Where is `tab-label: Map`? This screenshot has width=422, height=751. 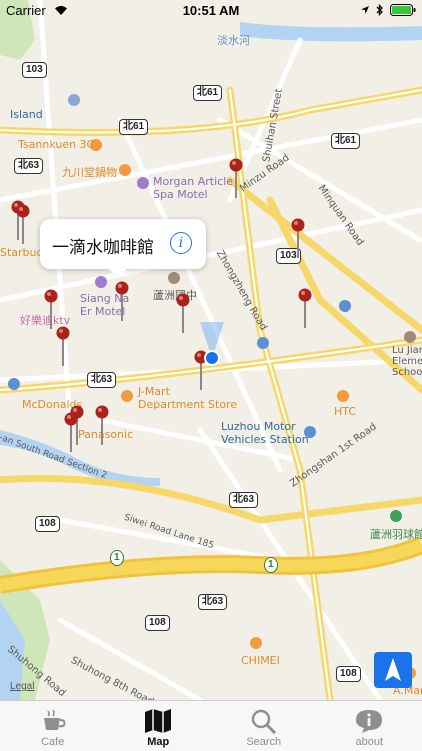
tab-label: Map is located at coordinates (158, 742).